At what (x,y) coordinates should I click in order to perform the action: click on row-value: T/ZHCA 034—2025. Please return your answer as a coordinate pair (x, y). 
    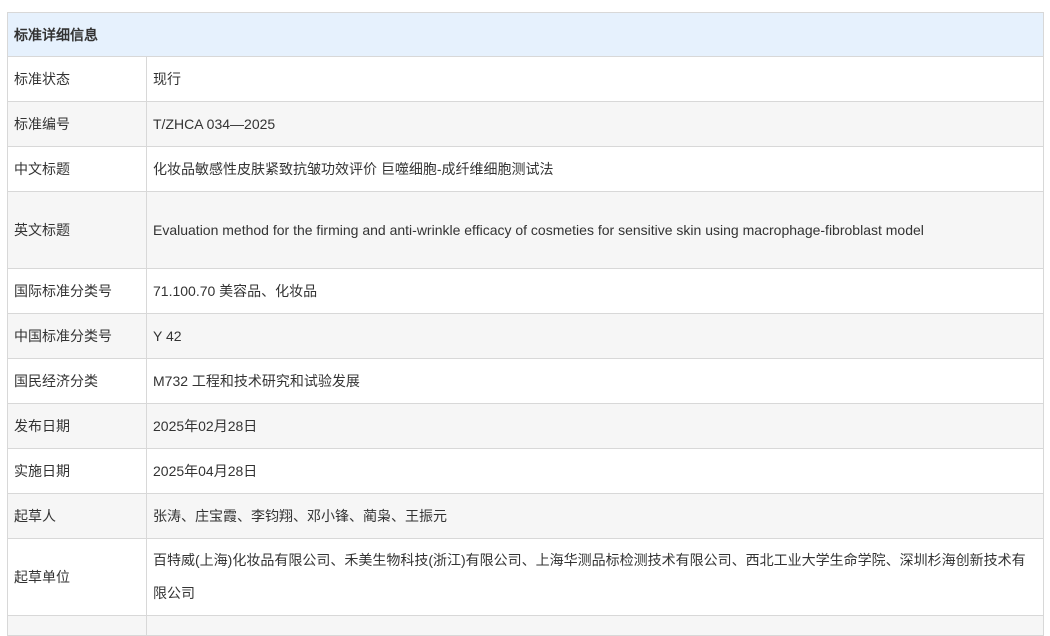
    Looking at the image, I should click on (595, 124).